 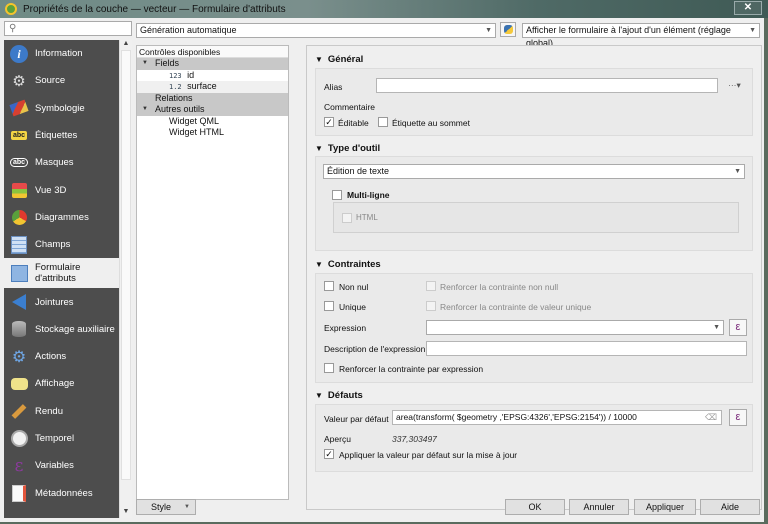 What do you see at coordinates (738, 417) in the screenshot?
I see `default-expression-builder-button: ε` at bounding box center [738, 417].